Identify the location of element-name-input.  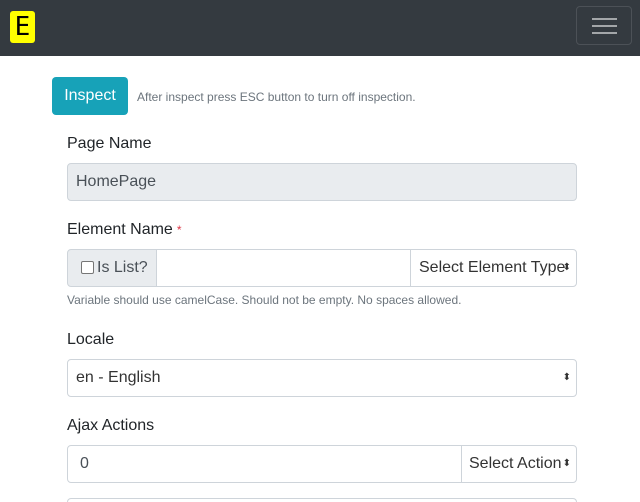
(283, 268).